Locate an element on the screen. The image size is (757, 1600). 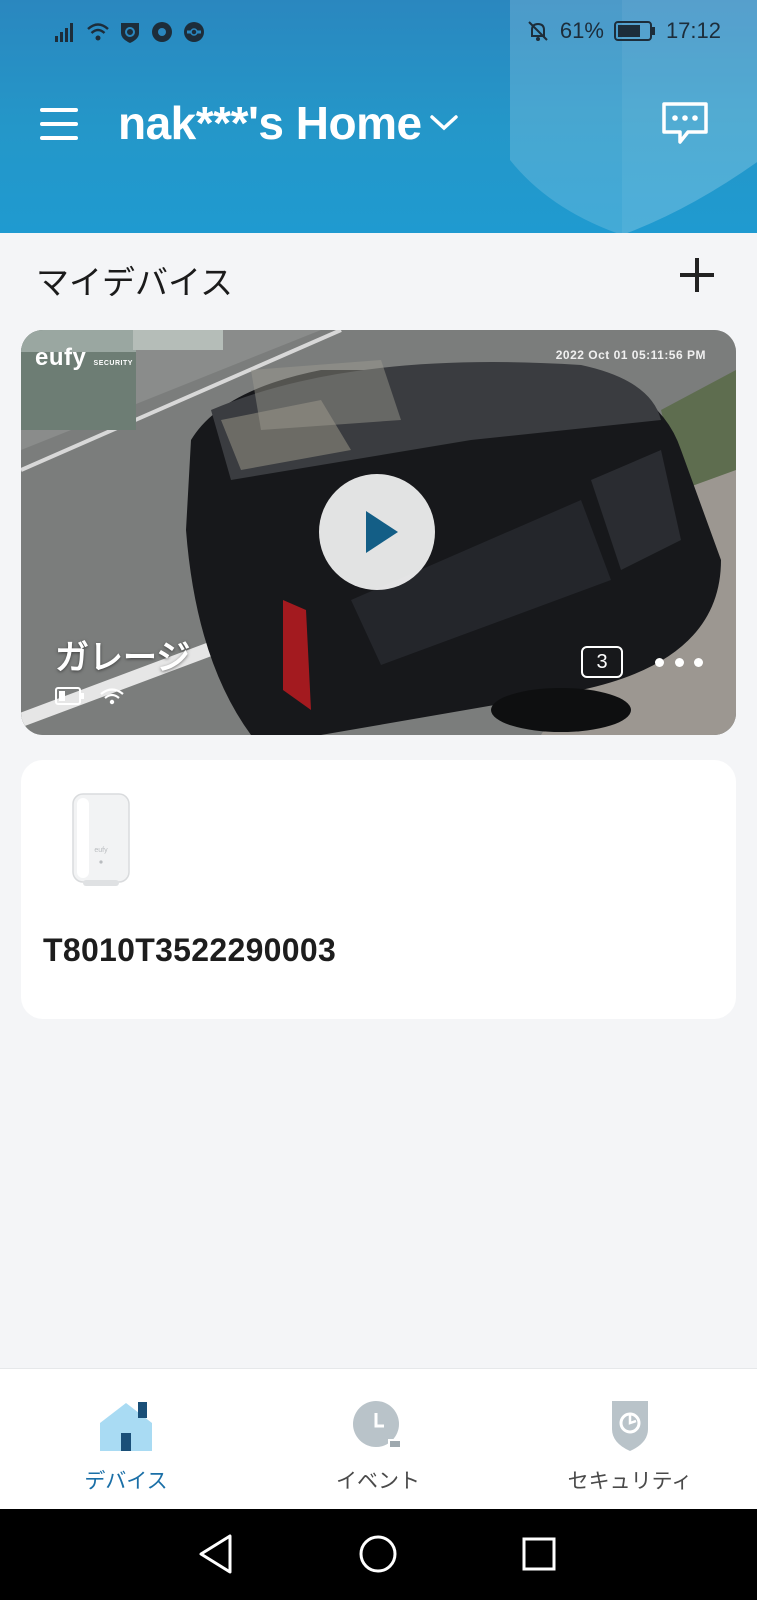
camera-status-icons is located at coordinates (90, 696).